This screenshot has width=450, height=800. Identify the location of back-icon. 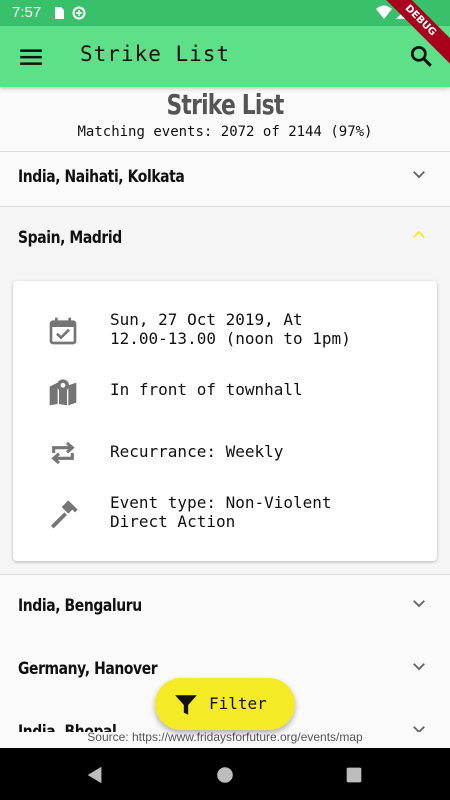
(95, 775).